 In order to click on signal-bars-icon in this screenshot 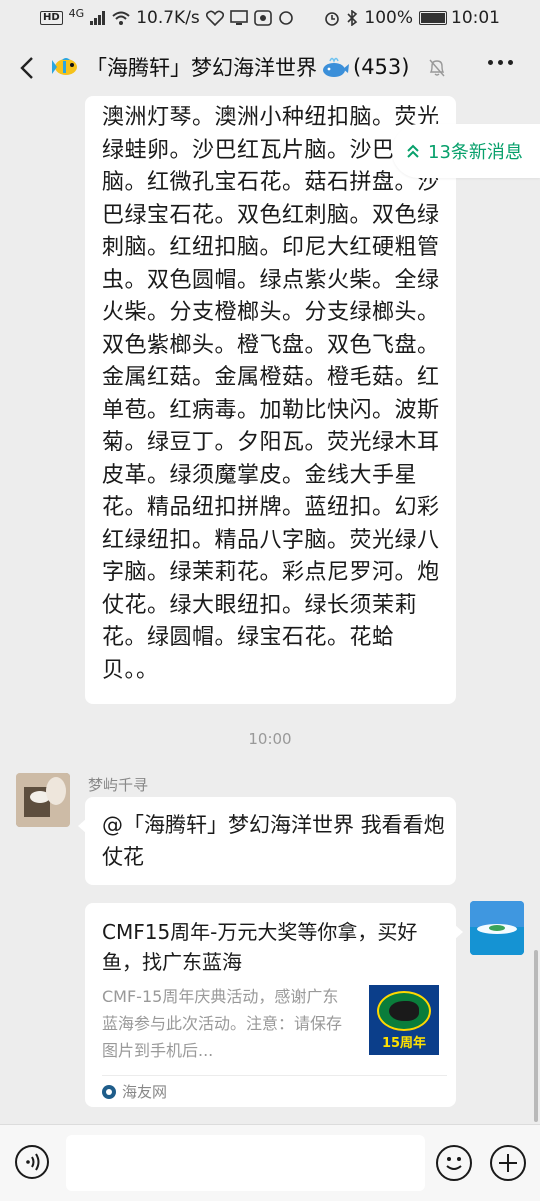, I will do `click(98, 18)`.